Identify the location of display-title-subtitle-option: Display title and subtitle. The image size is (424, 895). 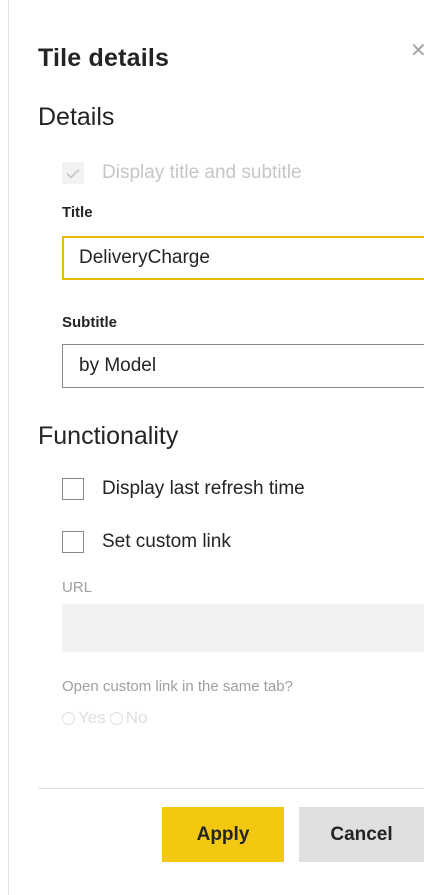
(182, 173).